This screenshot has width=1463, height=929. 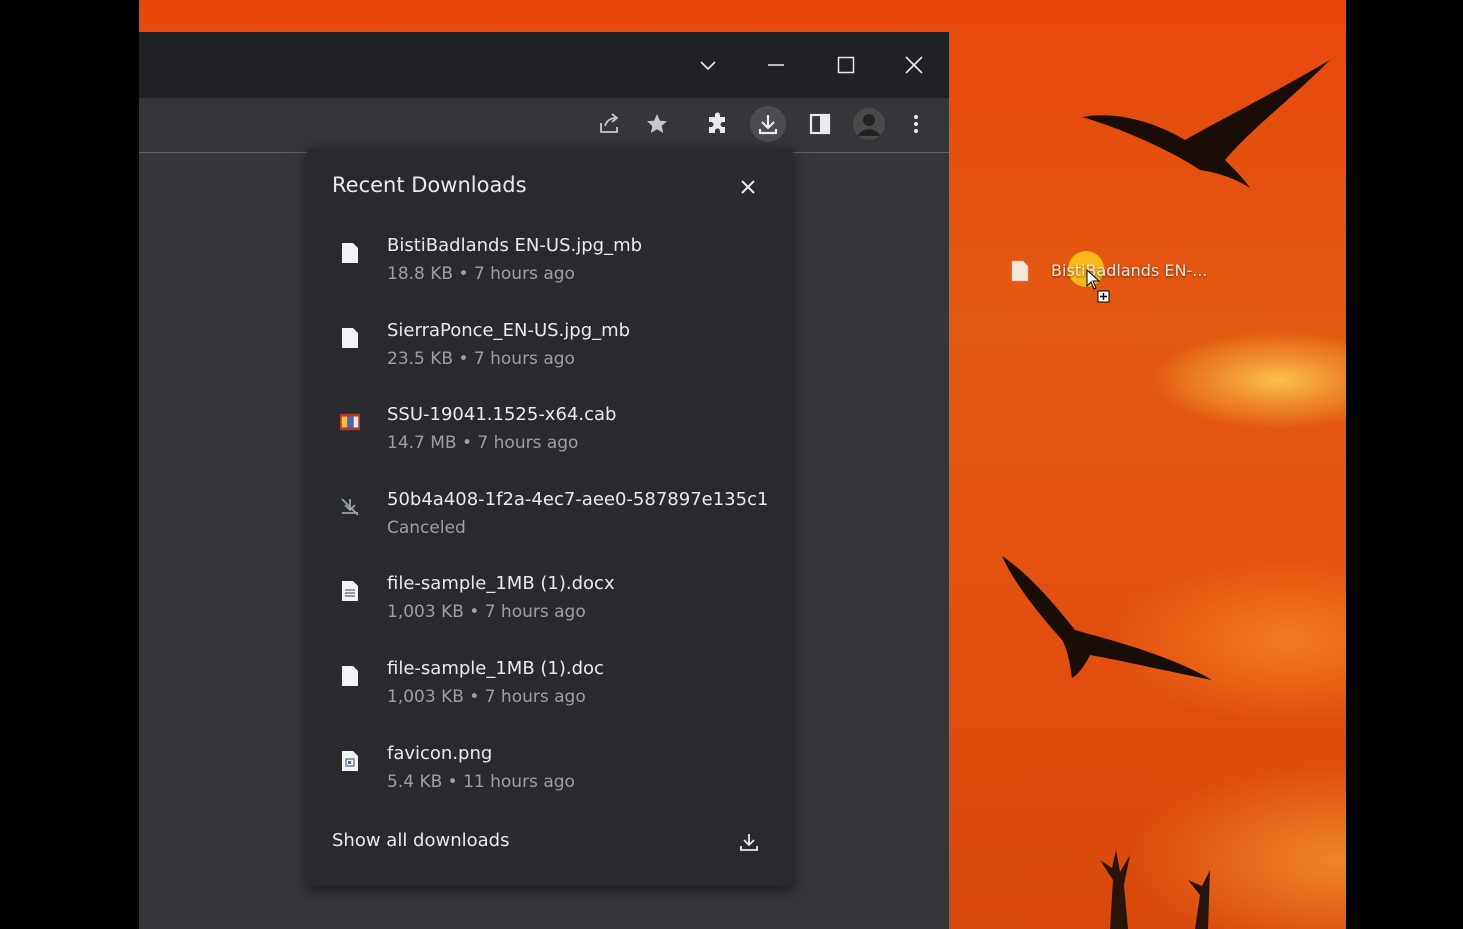 I want to click on download-status: 18.8 KB • 7 hours ago, so click(x=481, y=274).